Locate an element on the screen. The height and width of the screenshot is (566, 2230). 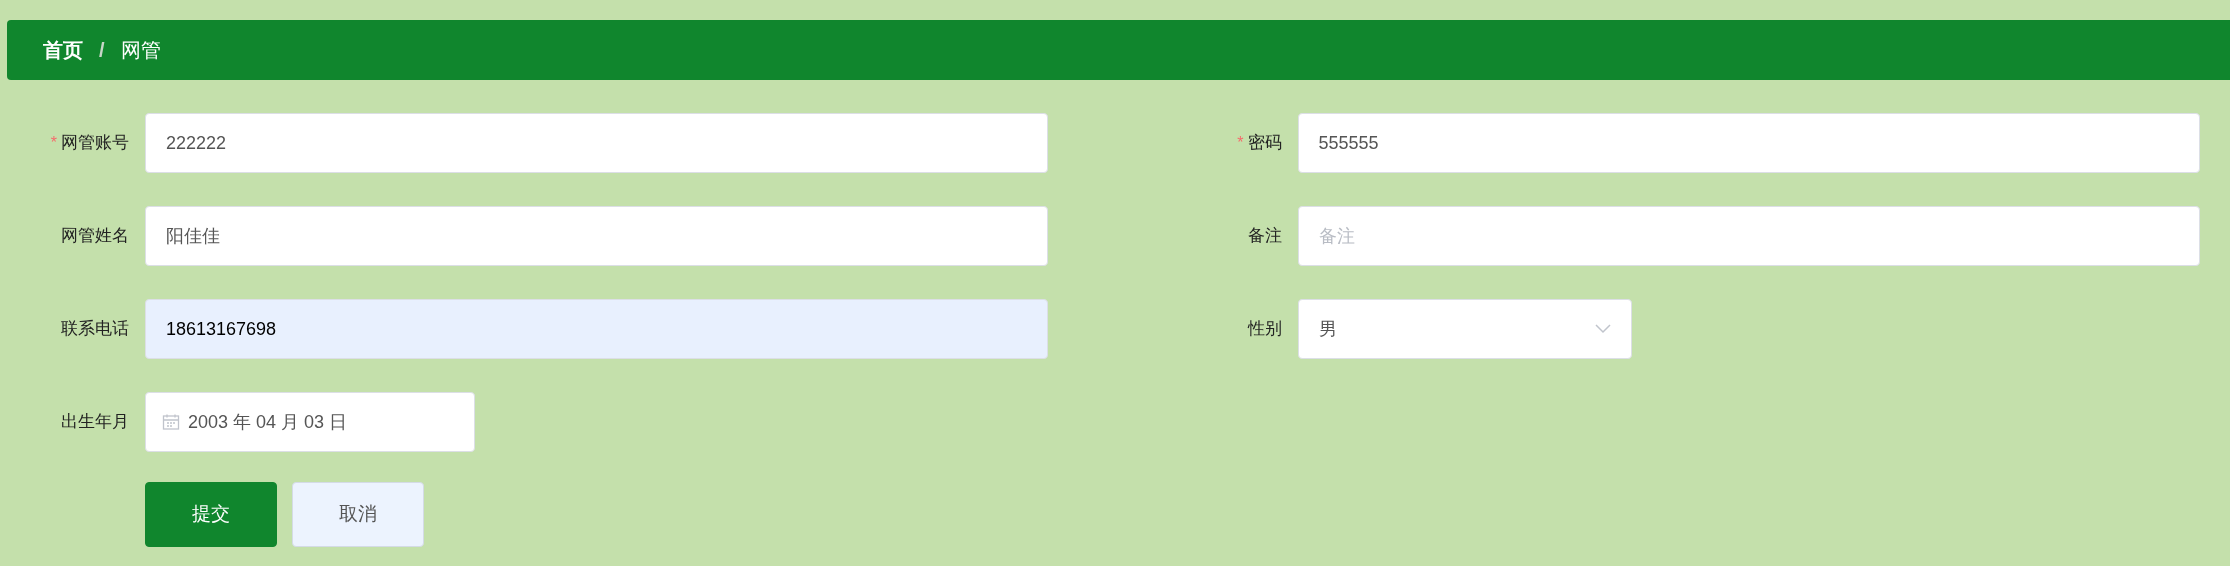
submit-button: 提交 is located at coordinates (211, 514).